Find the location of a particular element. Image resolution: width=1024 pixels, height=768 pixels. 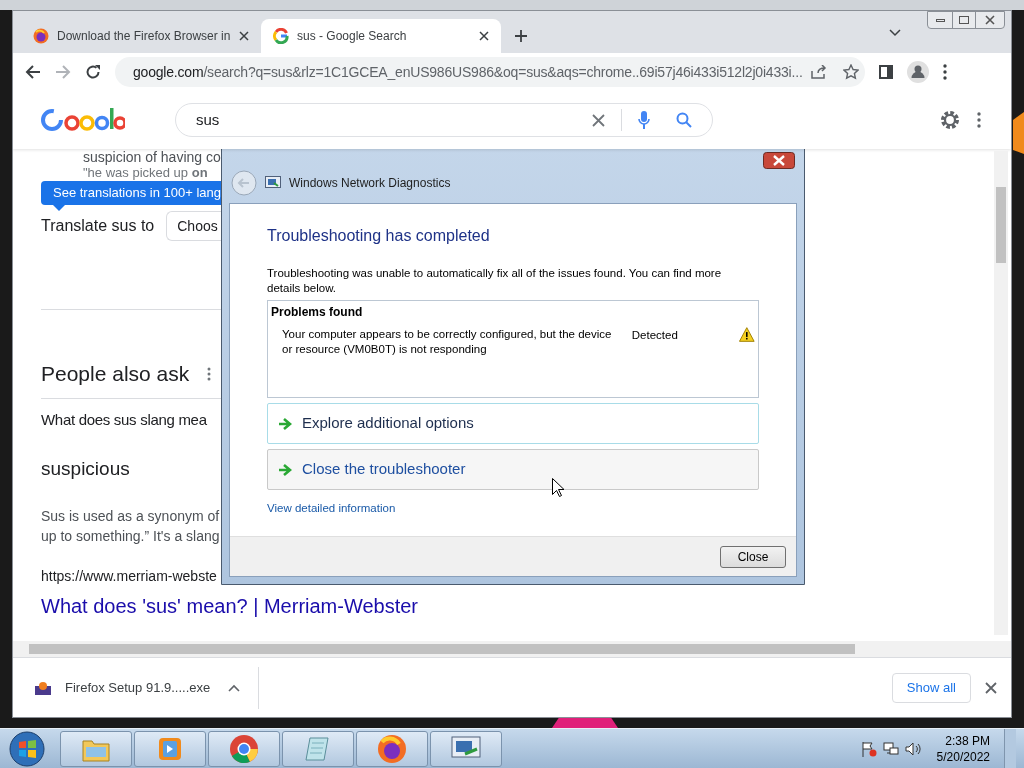

download-item: Firefox Setup 91.9.....exe is located at coordinates (138, 687).